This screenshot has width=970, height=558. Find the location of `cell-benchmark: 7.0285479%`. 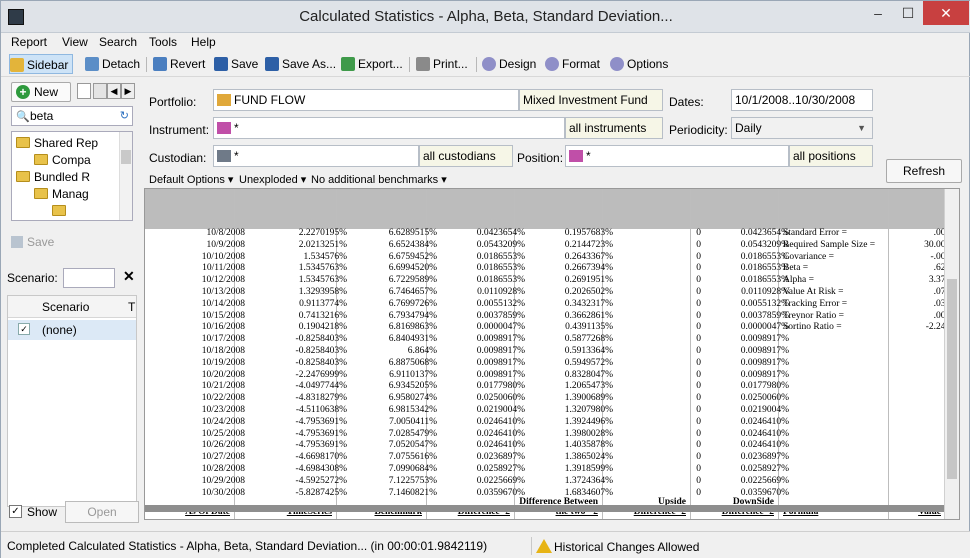

cell-benchmark: 7.0285479% is located at coordinates (413, 434).